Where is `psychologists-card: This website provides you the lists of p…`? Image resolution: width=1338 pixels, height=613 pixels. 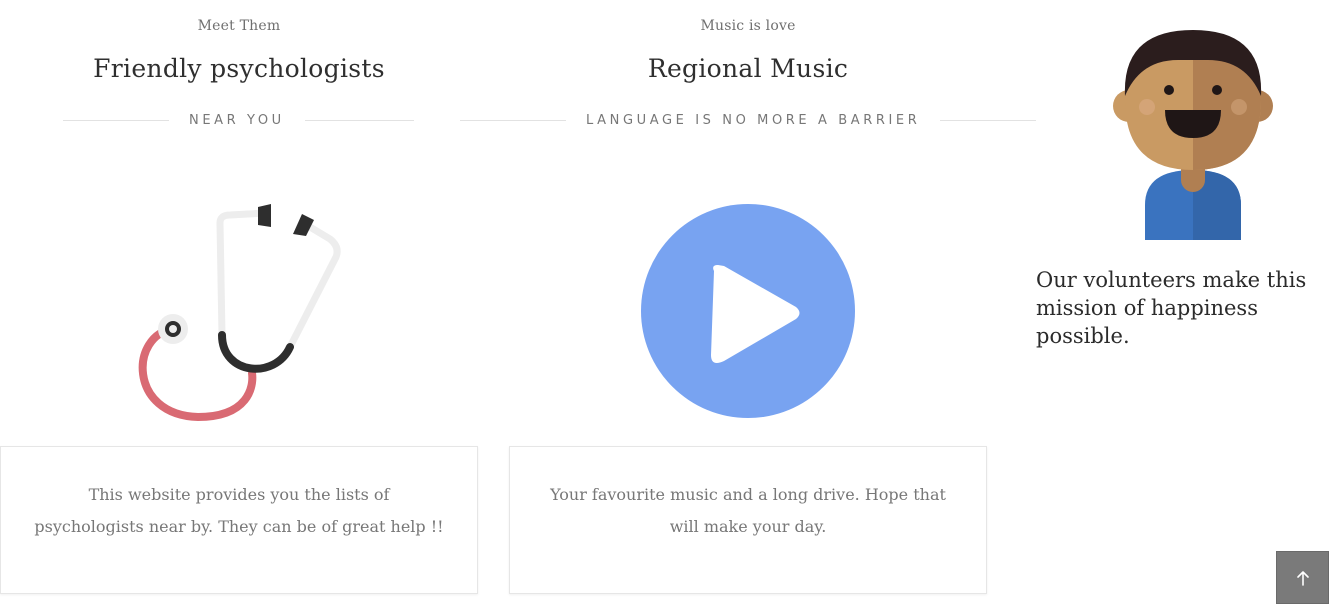 psychologists-card: This website provides you the lists of p… is located at coordinates (239, 520).